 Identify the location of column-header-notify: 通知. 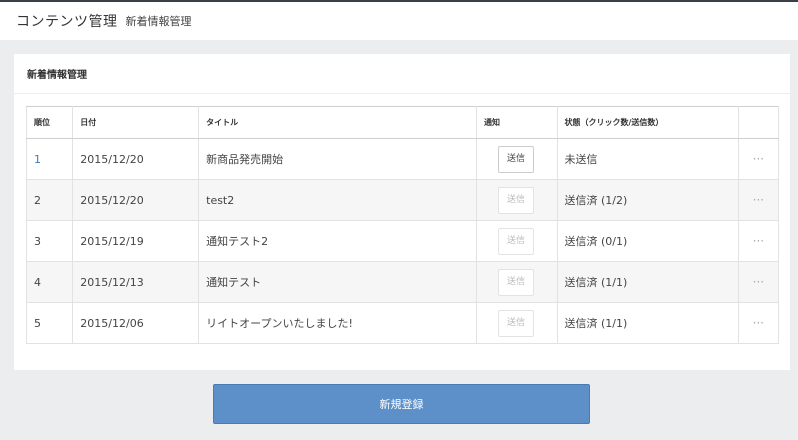
(516, 122).